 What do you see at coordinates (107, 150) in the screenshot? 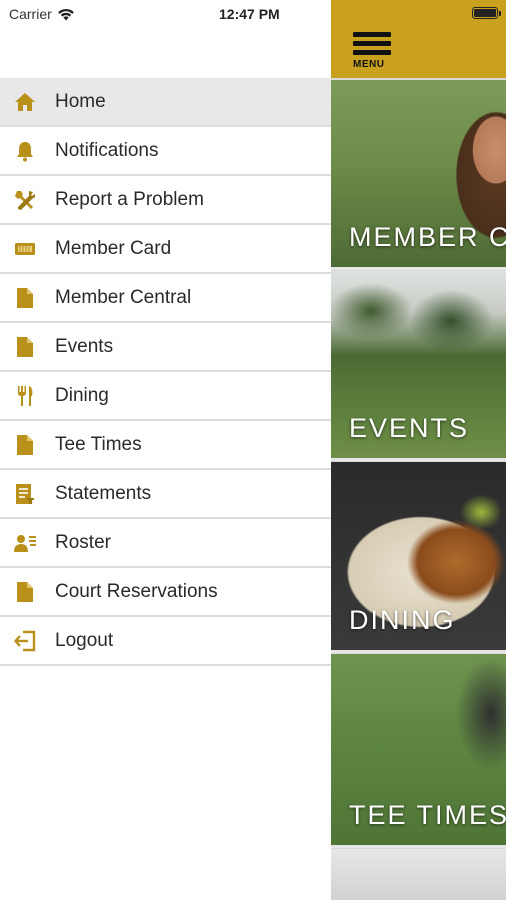
I see `drawer-item-label: Notifications` at bounding box center [107, 150].